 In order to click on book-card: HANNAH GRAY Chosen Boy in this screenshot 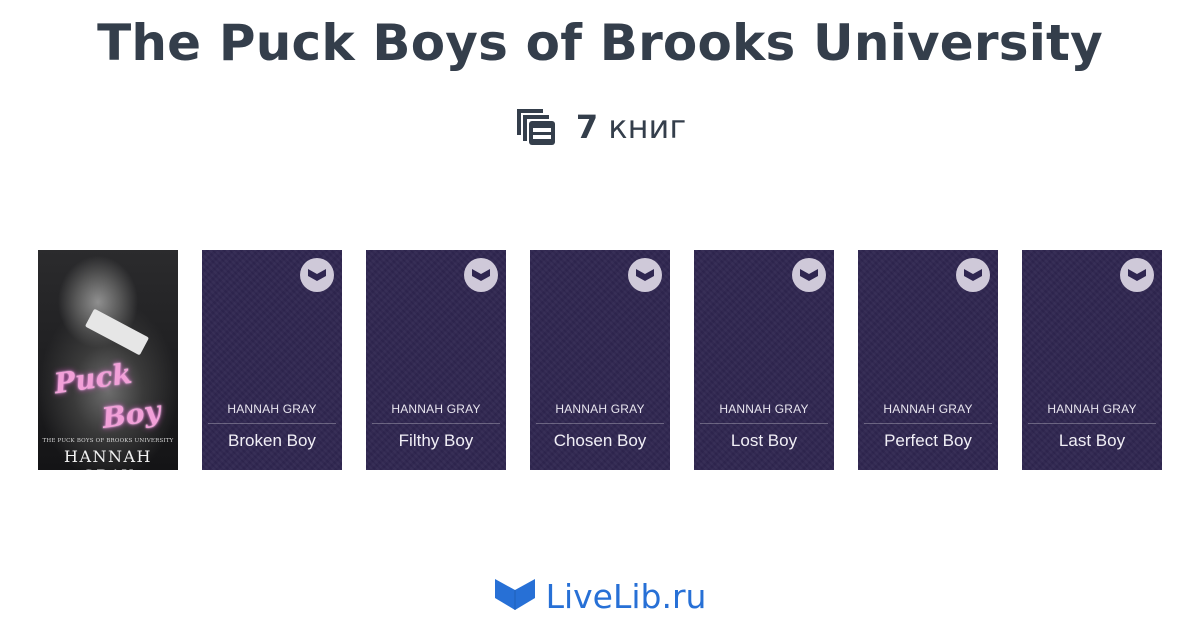, I will do `click(600, 360)`.